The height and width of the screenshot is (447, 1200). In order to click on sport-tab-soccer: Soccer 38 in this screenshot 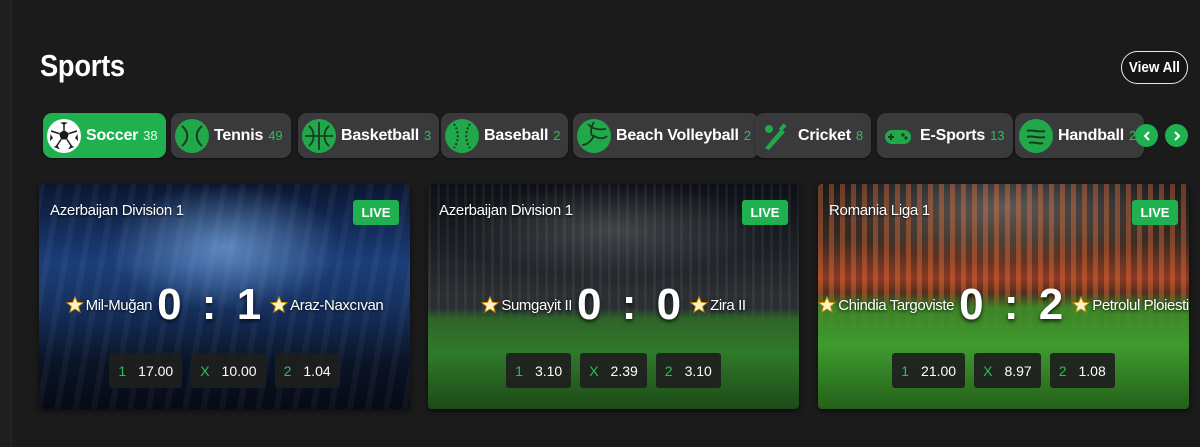, I will do `click(104, 135)`.